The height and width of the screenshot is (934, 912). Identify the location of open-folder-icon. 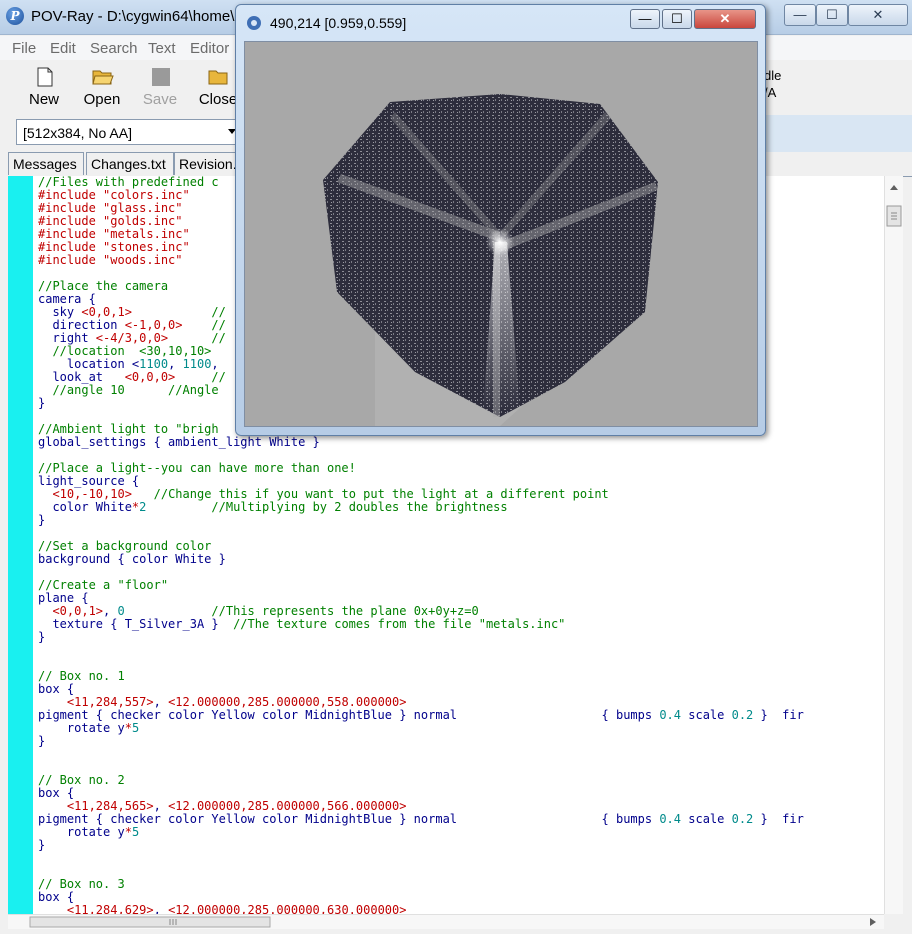
(103, 77).